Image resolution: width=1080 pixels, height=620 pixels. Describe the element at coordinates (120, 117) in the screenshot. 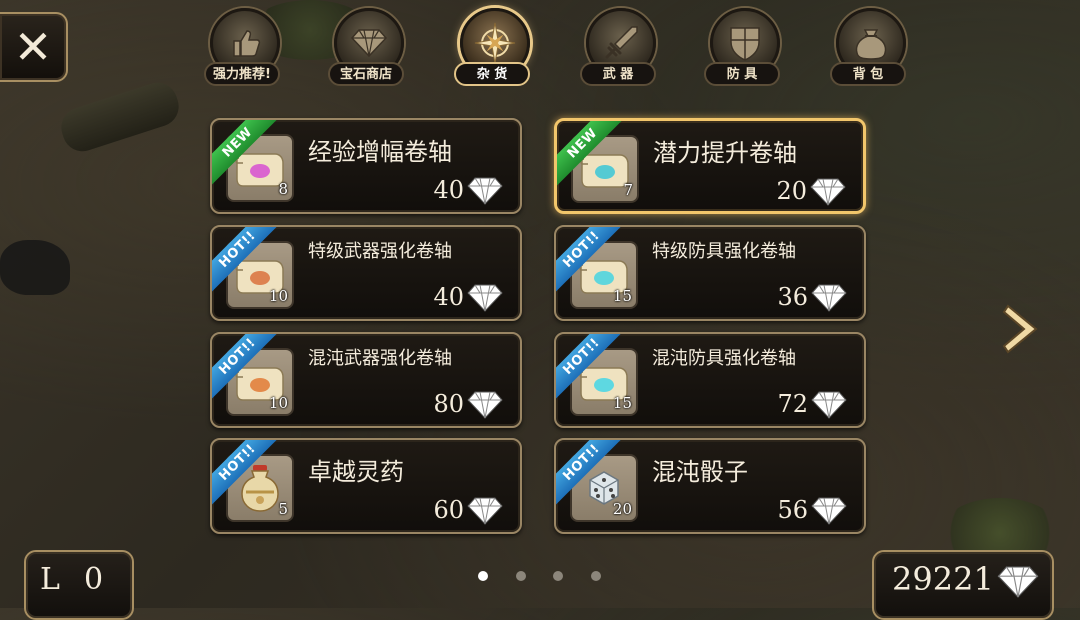

I see `background-log` at that location.